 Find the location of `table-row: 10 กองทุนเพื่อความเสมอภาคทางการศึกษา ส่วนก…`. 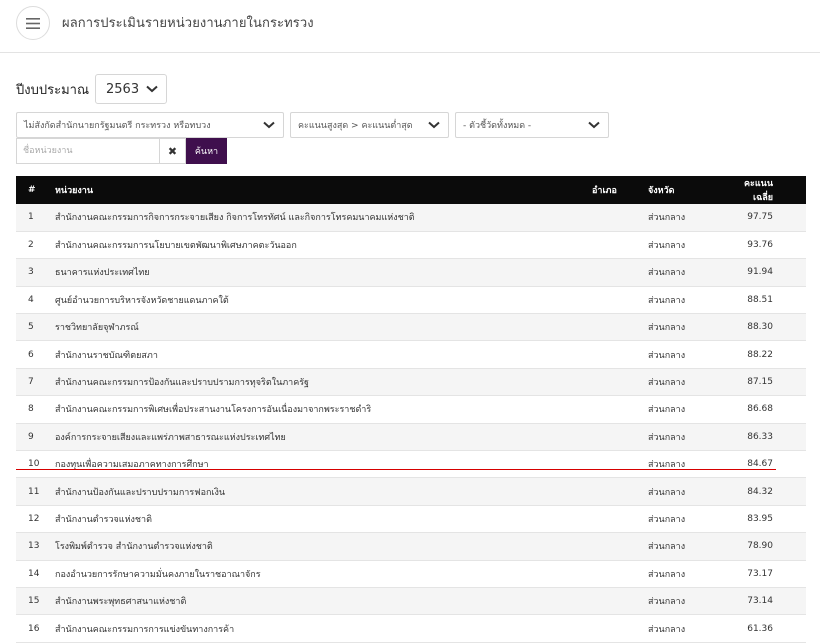

table-row: 10 กองทุนเพื่อความเสมอภาคทางการศึกษา ส่วนก… is located at coordinates (411, 464).